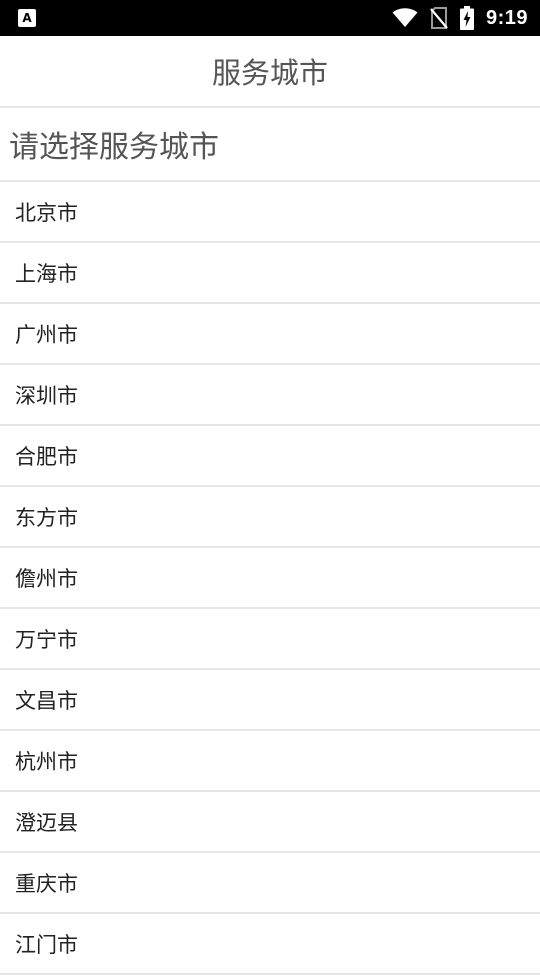 The width and height of the screenshot is (540, 975). What do you see at coordinates (46, 456) in the screenshot?
I see `city-name: 合肥市` at bounding box center [46, 456].